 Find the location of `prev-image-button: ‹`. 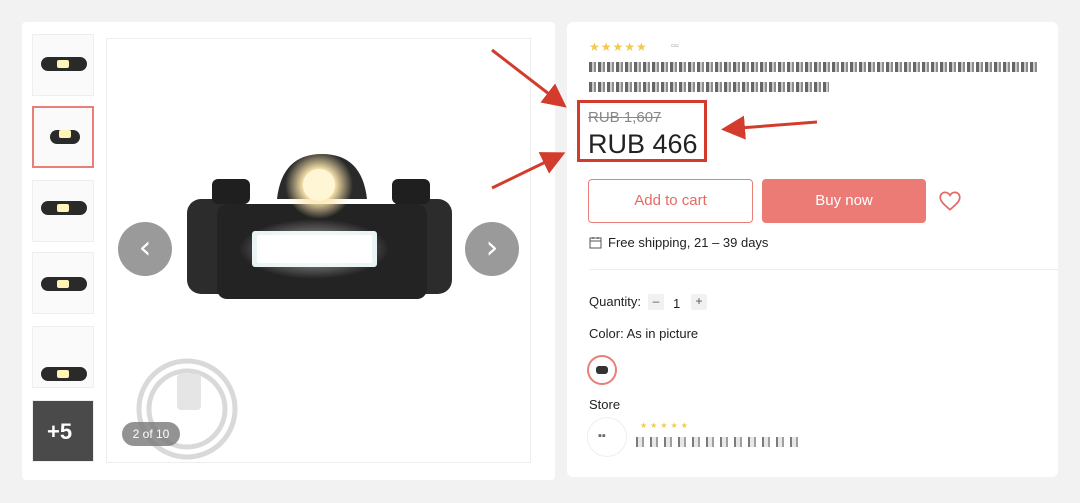

prev-image-button: ‹ is located at coordinates (145, 249).